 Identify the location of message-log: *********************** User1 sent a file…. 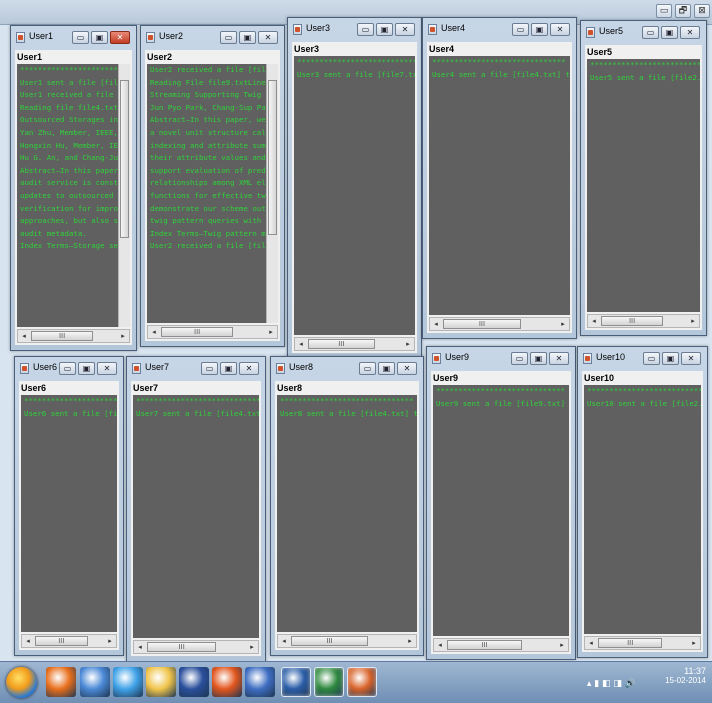
(67, 195).